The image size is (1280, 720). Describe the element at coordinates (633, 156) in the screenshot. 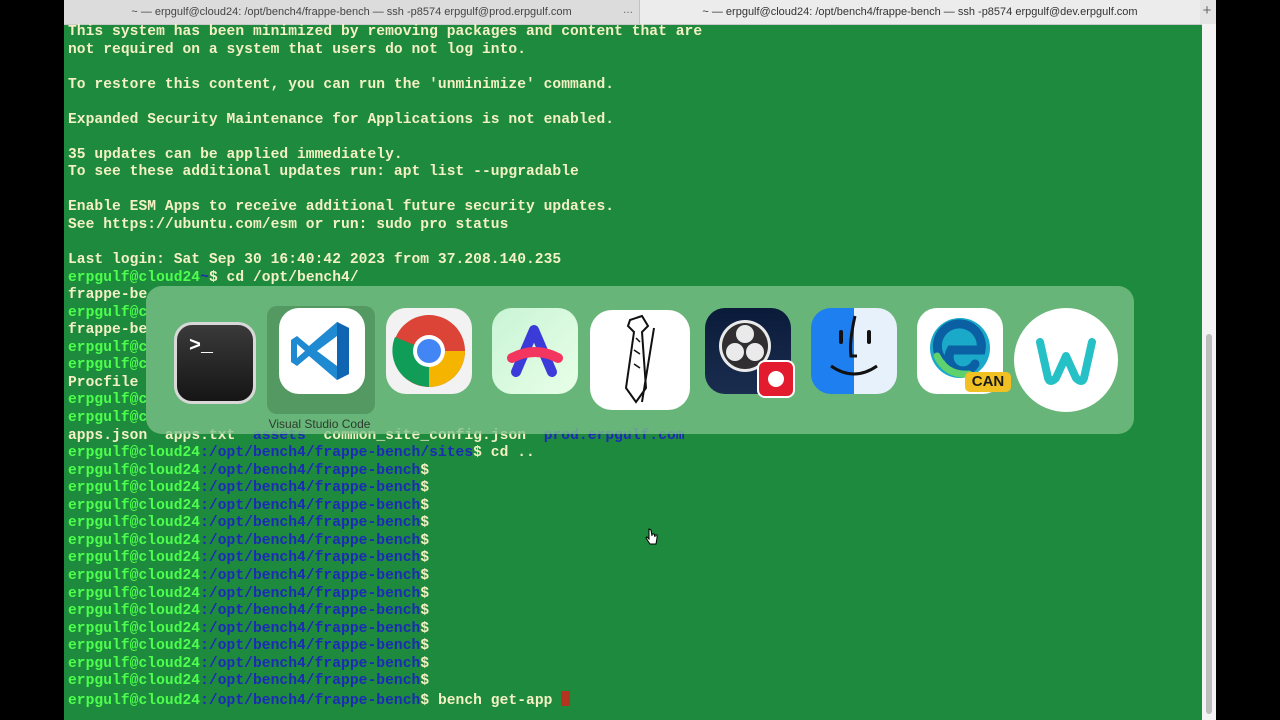

I see `motd-line: 35 updates can be applied immediately.` at that location.